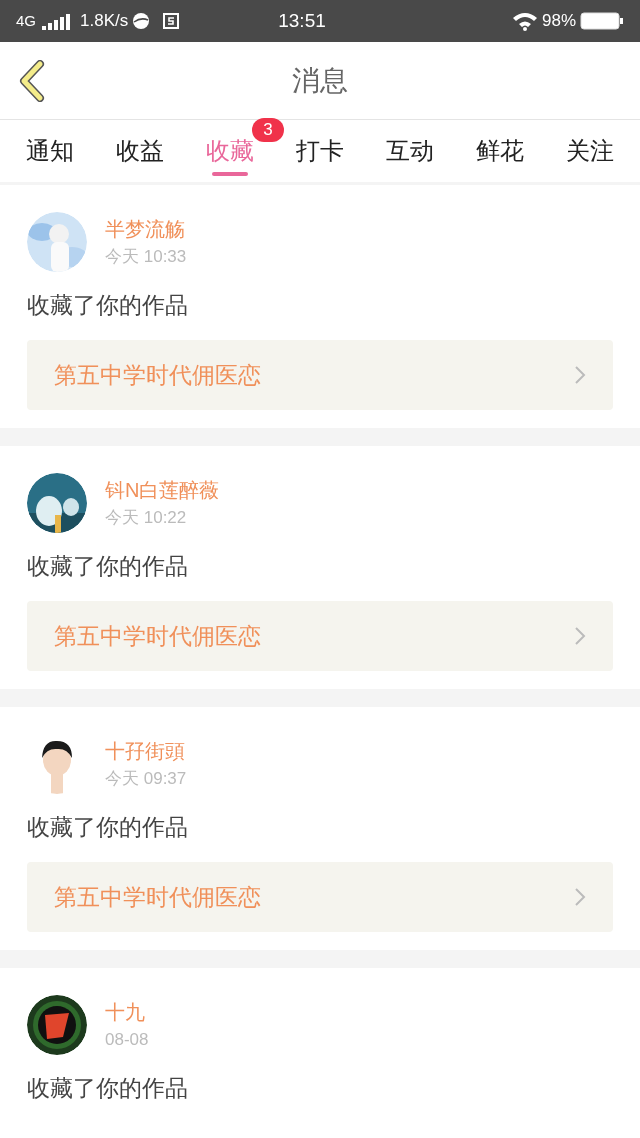  Describe the element at coordinates (602, 21) in the screenshot. I see `battery-icon` at that location.